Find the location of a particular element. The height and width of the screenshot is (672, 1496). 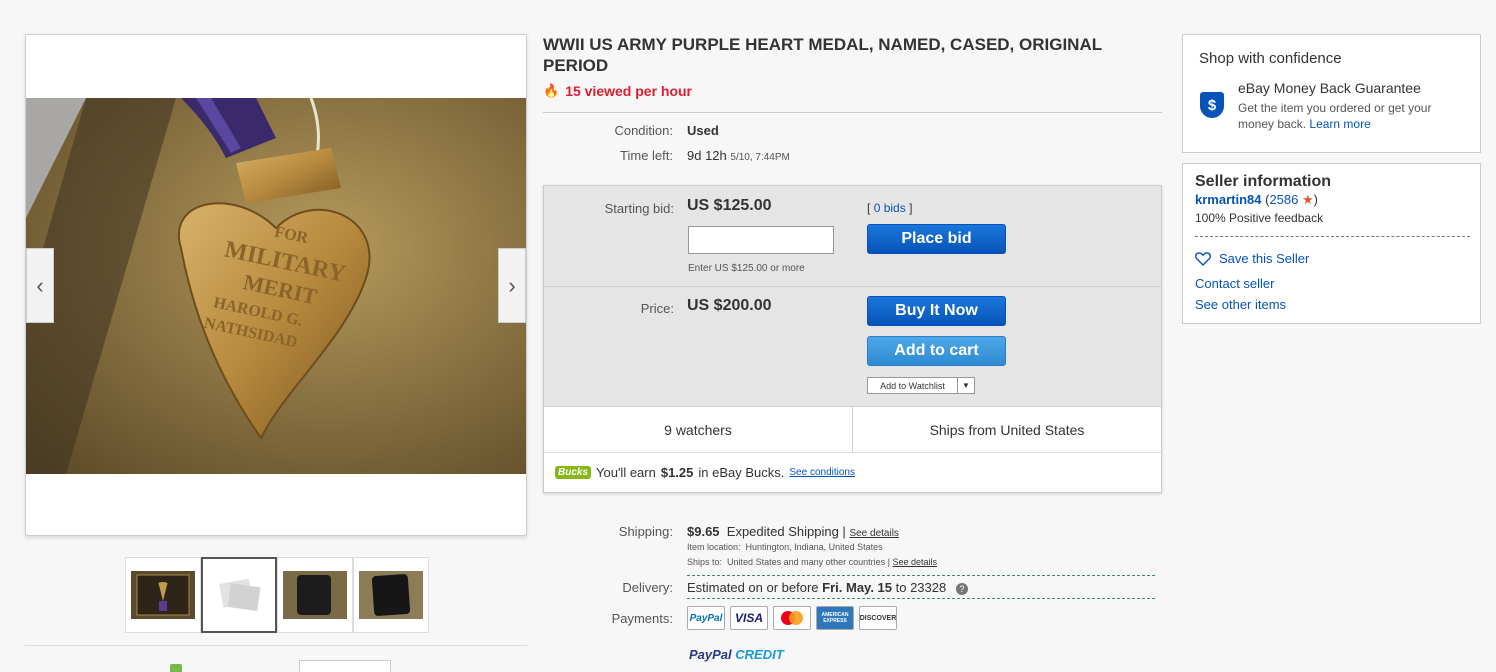

learn-more-link: Learn more is located at coordinates (1339, 124).